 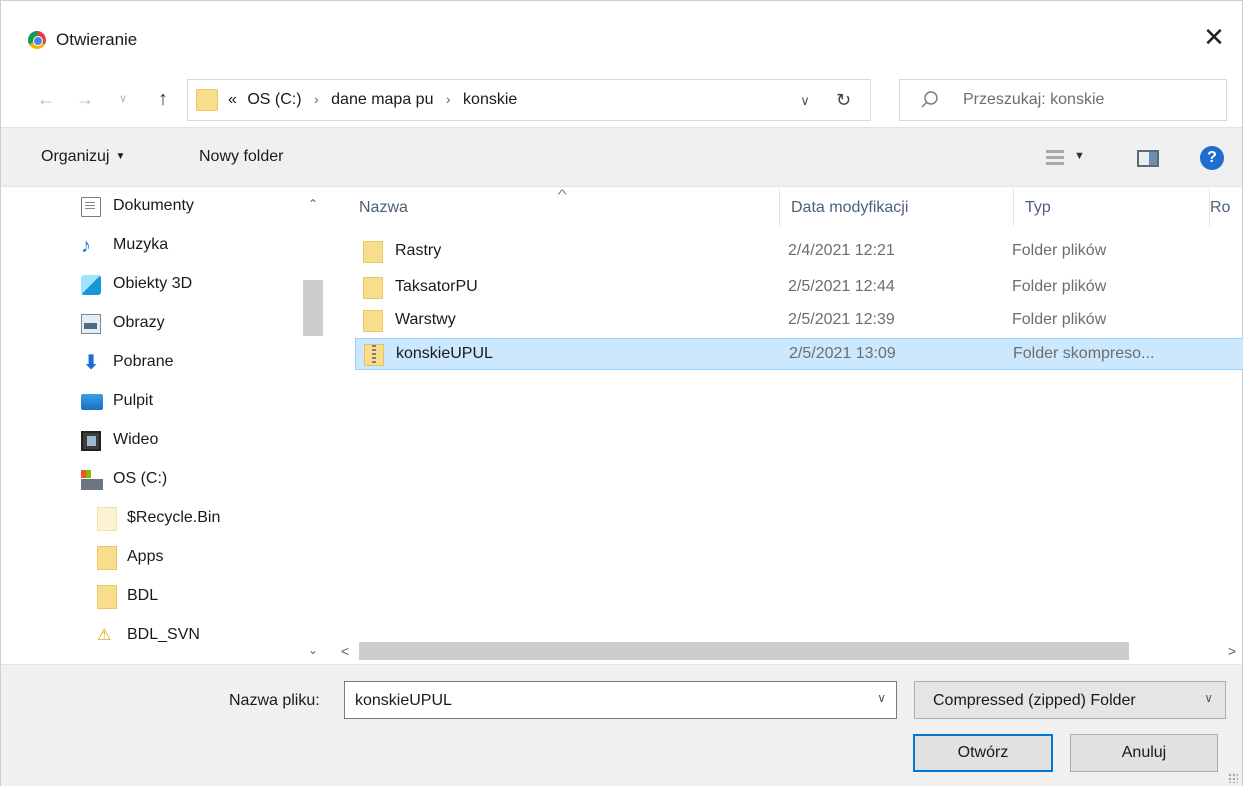 What do you see at coordinates (313, 204) in the screenshot?
I see `scroll-up-icon: ⌃` at bounding box center [313, 204].